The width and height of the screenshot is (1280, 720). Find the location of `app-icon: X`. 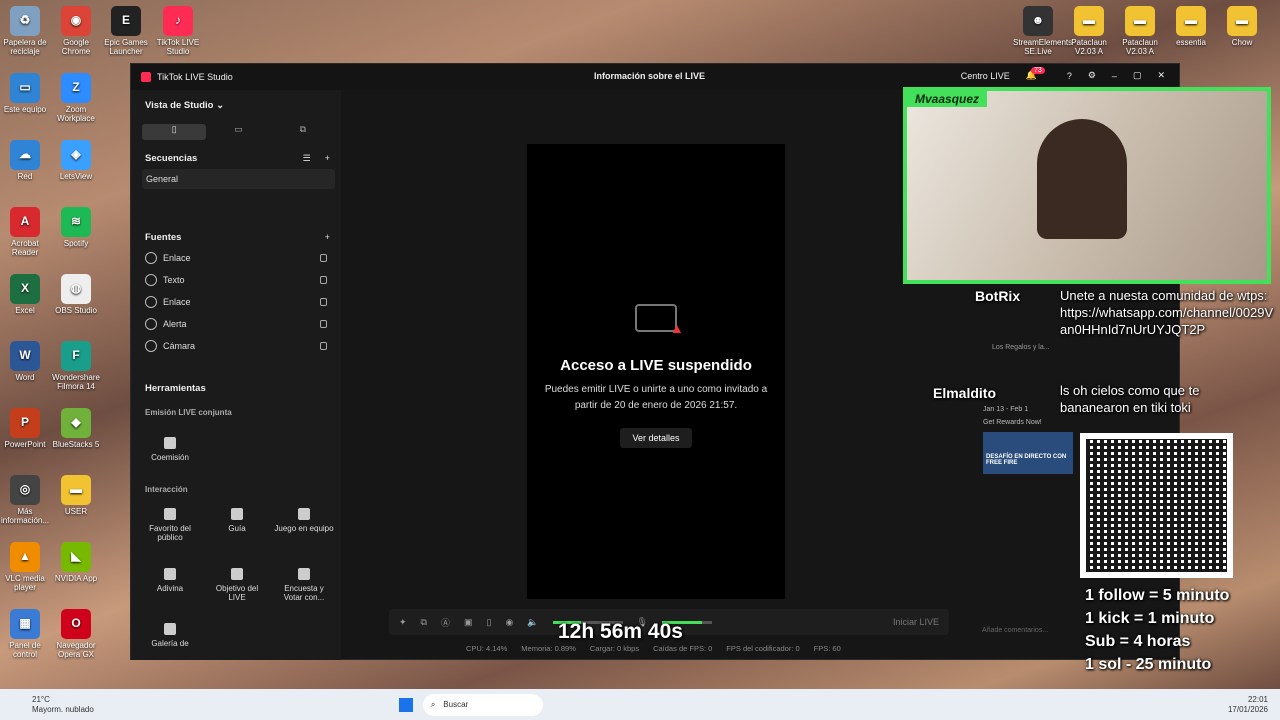

app-icon: X is located at coordinates (25, 289).